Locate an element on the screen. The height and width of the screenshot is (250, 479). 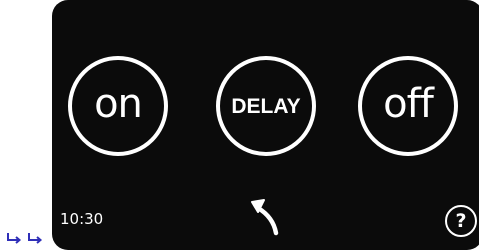
delay-button: DELAY is located at coordinates (266, 106).